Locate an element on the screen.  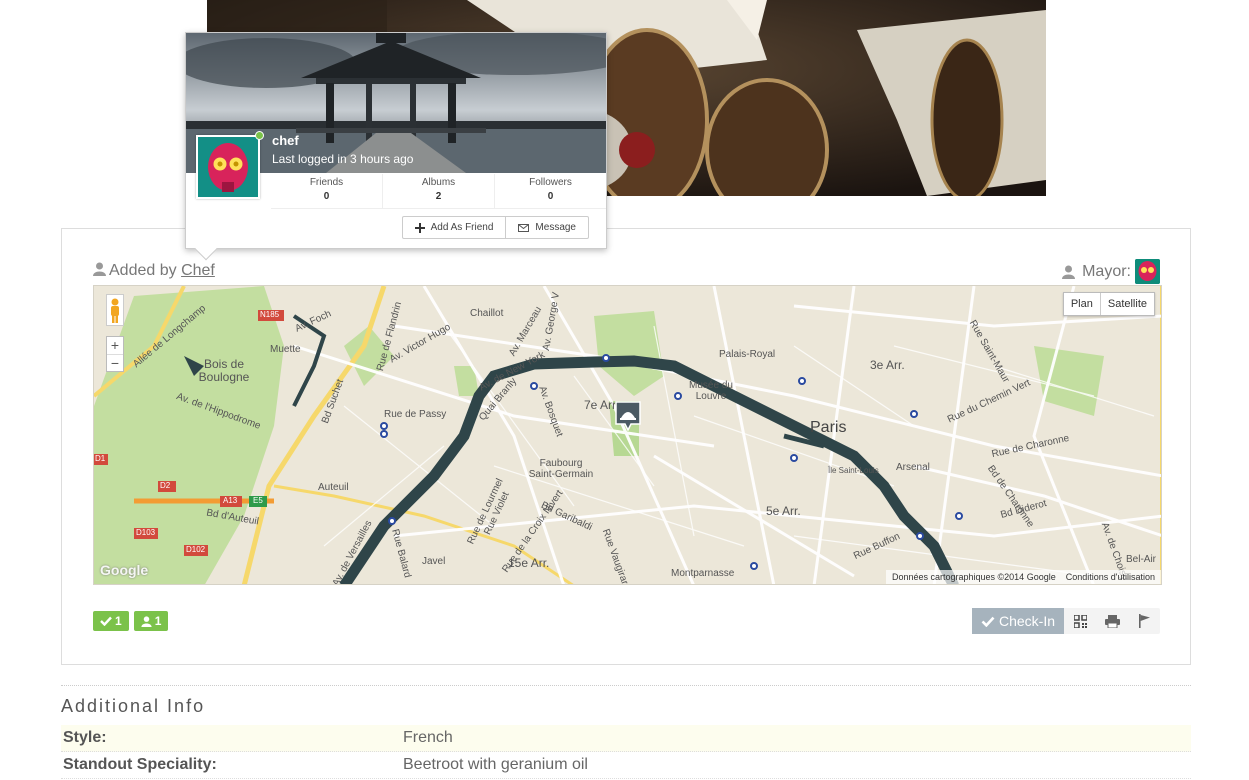
map-label-belair: Bel-Air is located at coordinates (1141, 559).